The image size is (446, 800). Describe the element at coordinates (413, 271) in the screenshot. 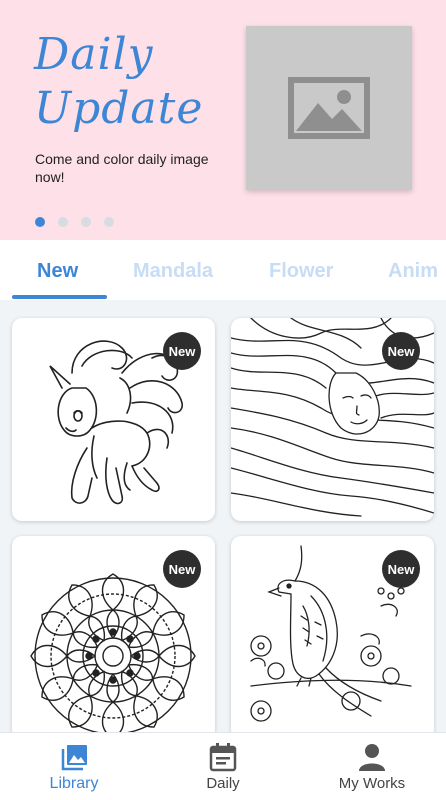

I see `tab-animals: Anim` at that location.